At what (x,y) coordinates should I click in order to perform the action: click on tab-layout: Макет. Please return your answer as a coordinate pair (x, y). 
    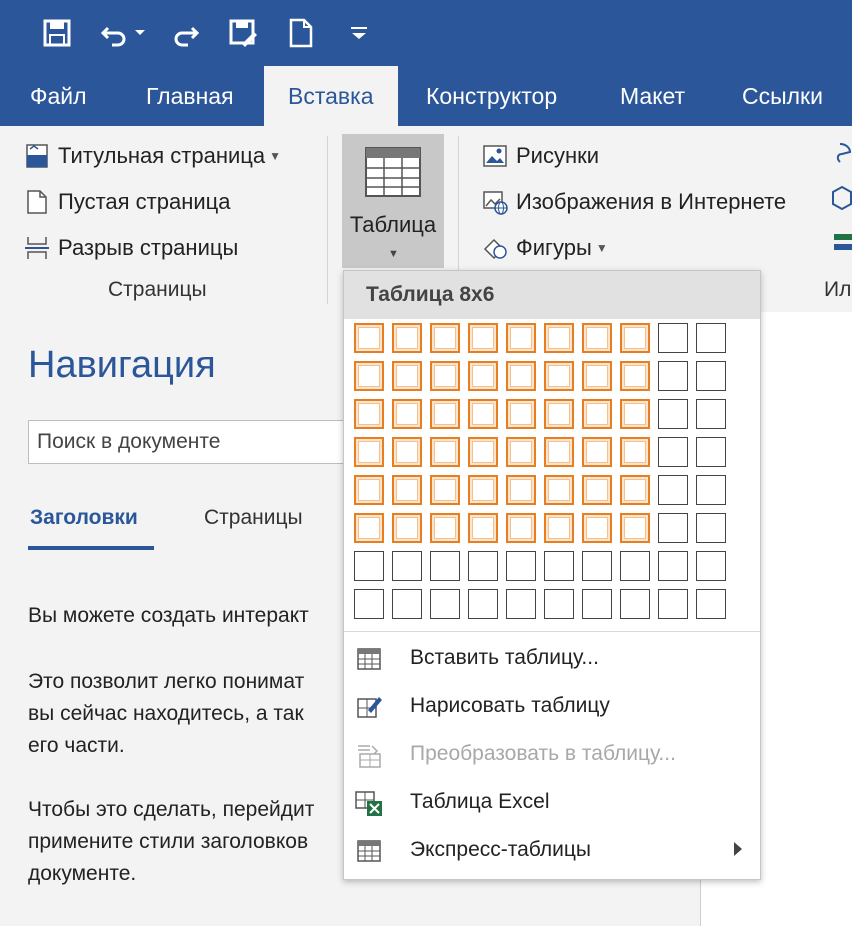
    Looking at the image, I should click on (652, 96).